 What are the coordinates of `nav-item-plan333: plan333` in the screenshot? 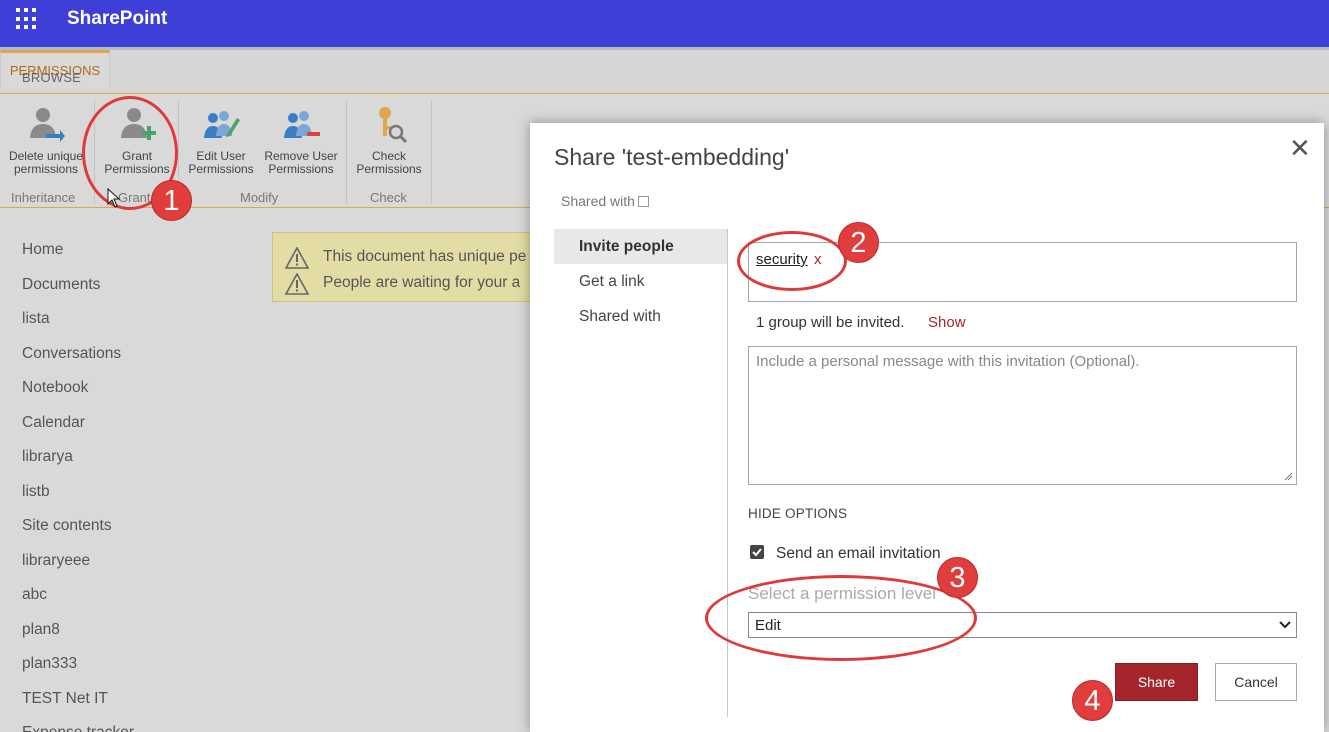 It's located at (78, 672).